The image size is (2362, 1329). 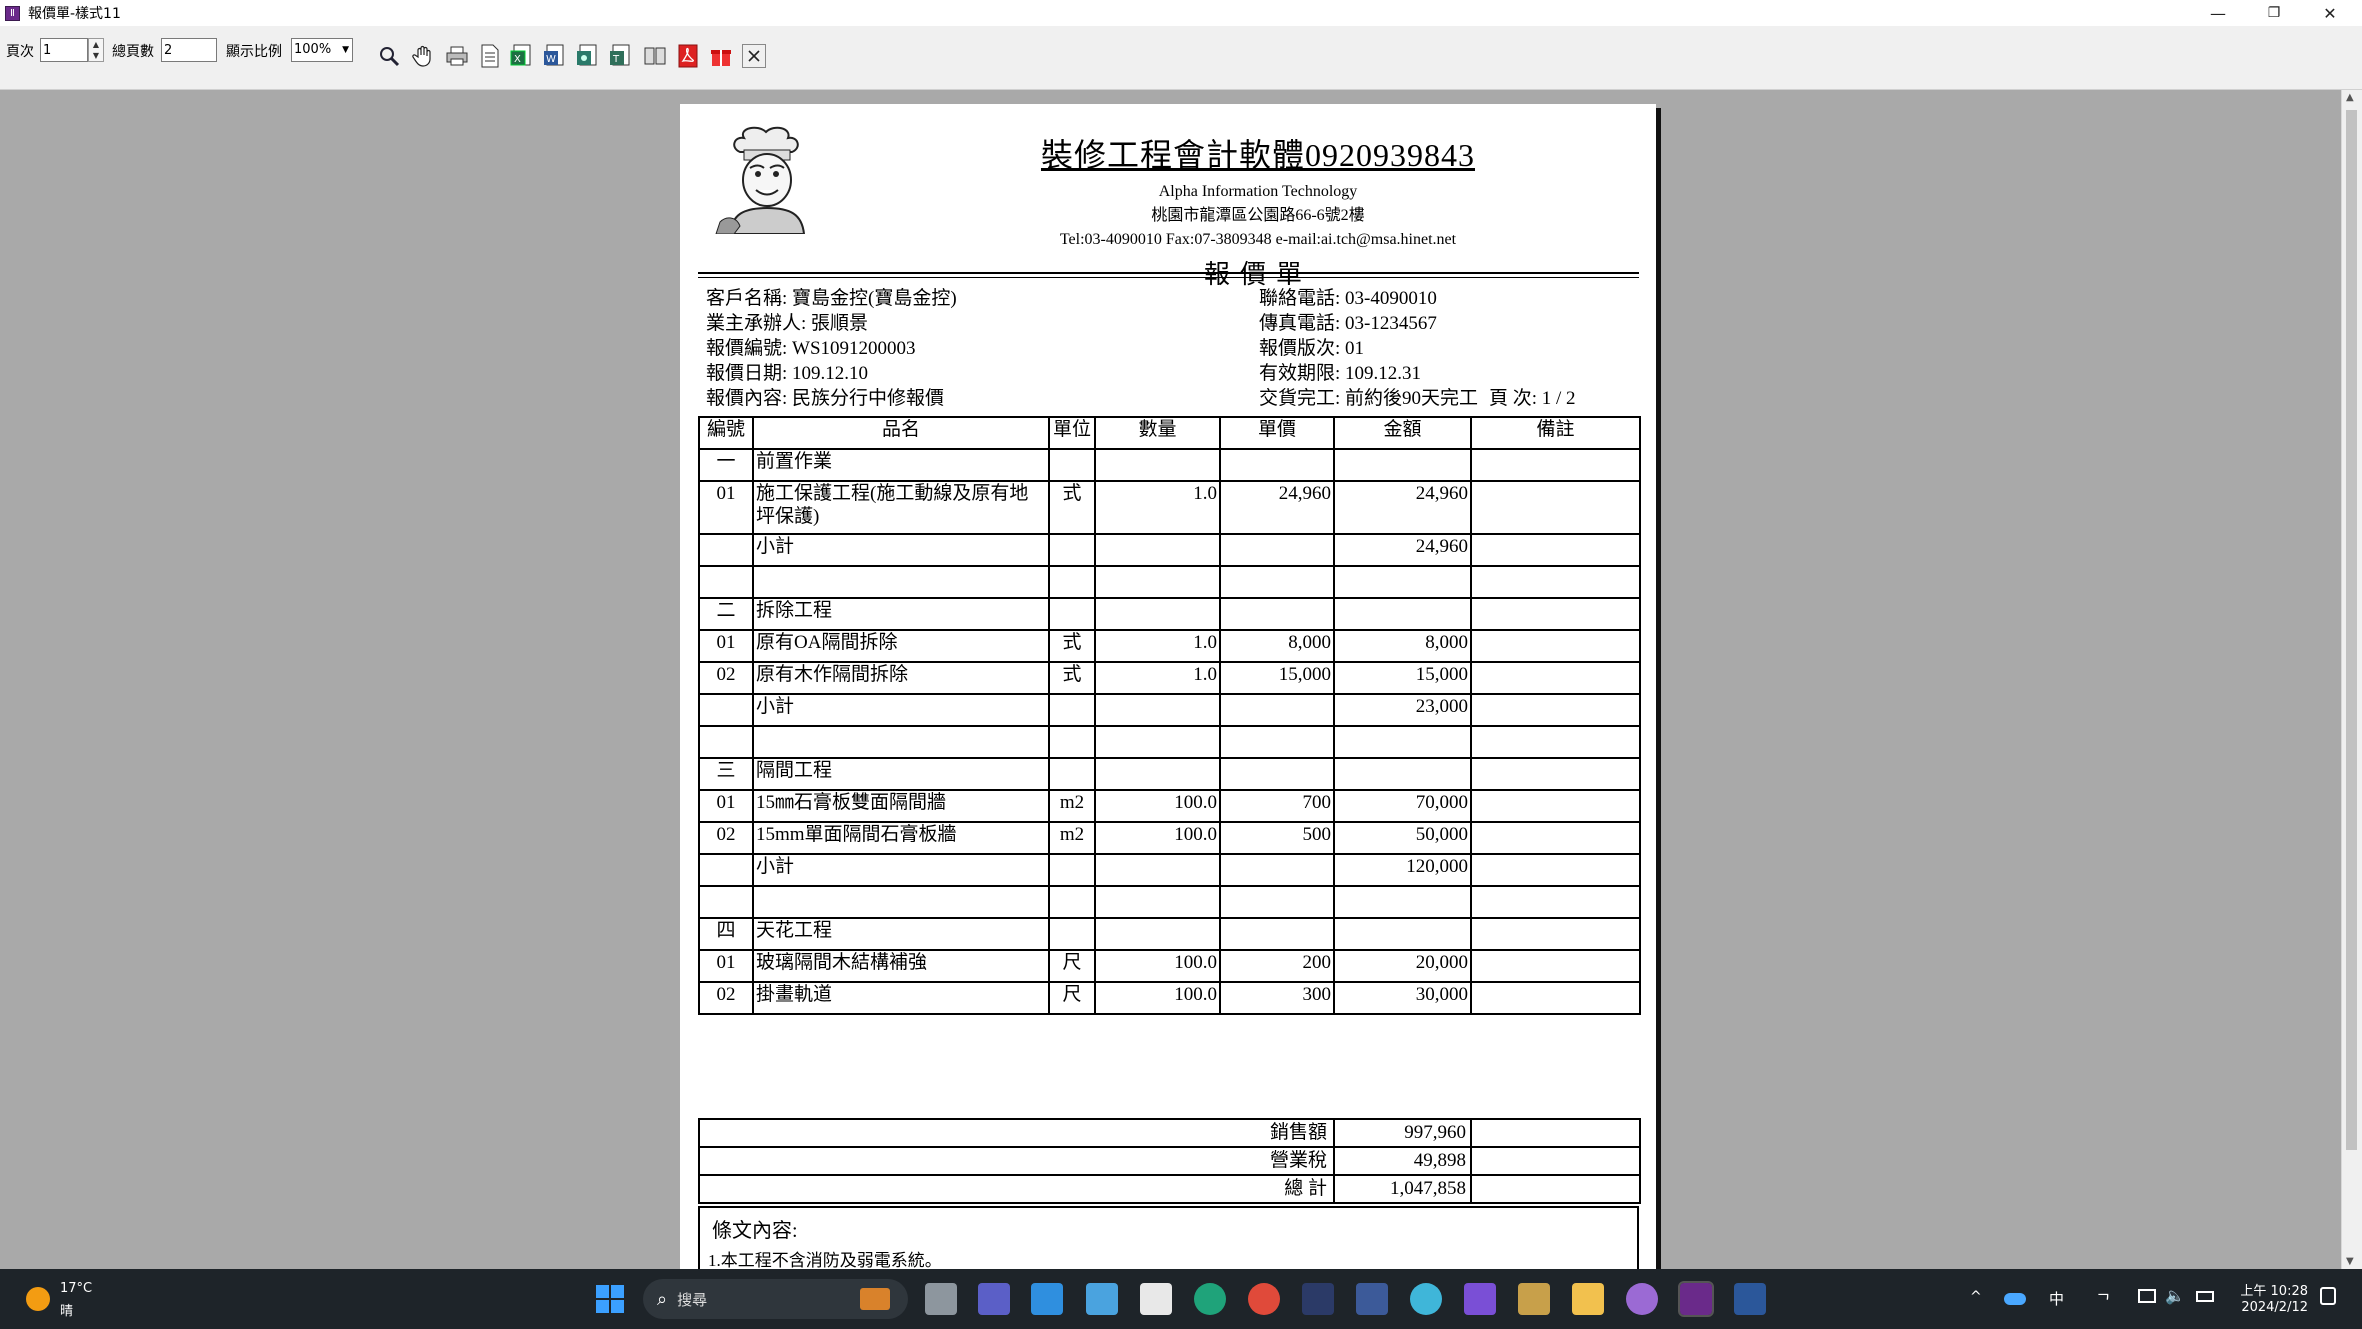 I want to click on scroll-up-arrow: ▲, so click(x=2350, y=97).